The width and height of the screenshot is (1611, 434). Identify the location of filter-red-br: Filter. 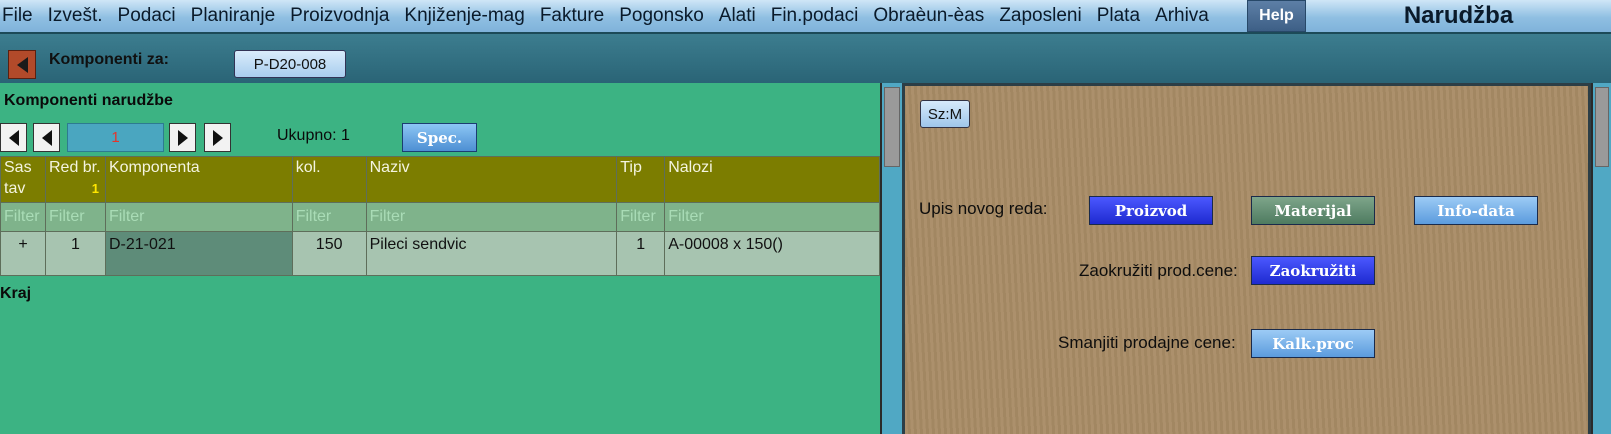
(75, 217).